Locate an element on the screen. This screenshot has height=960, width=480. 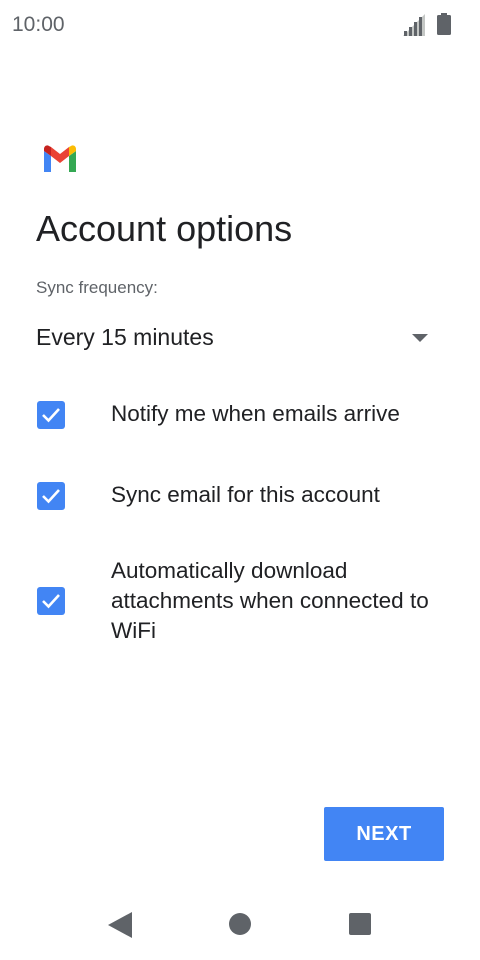
dropdown-arrow-icon is located at coordinates (420, 338).